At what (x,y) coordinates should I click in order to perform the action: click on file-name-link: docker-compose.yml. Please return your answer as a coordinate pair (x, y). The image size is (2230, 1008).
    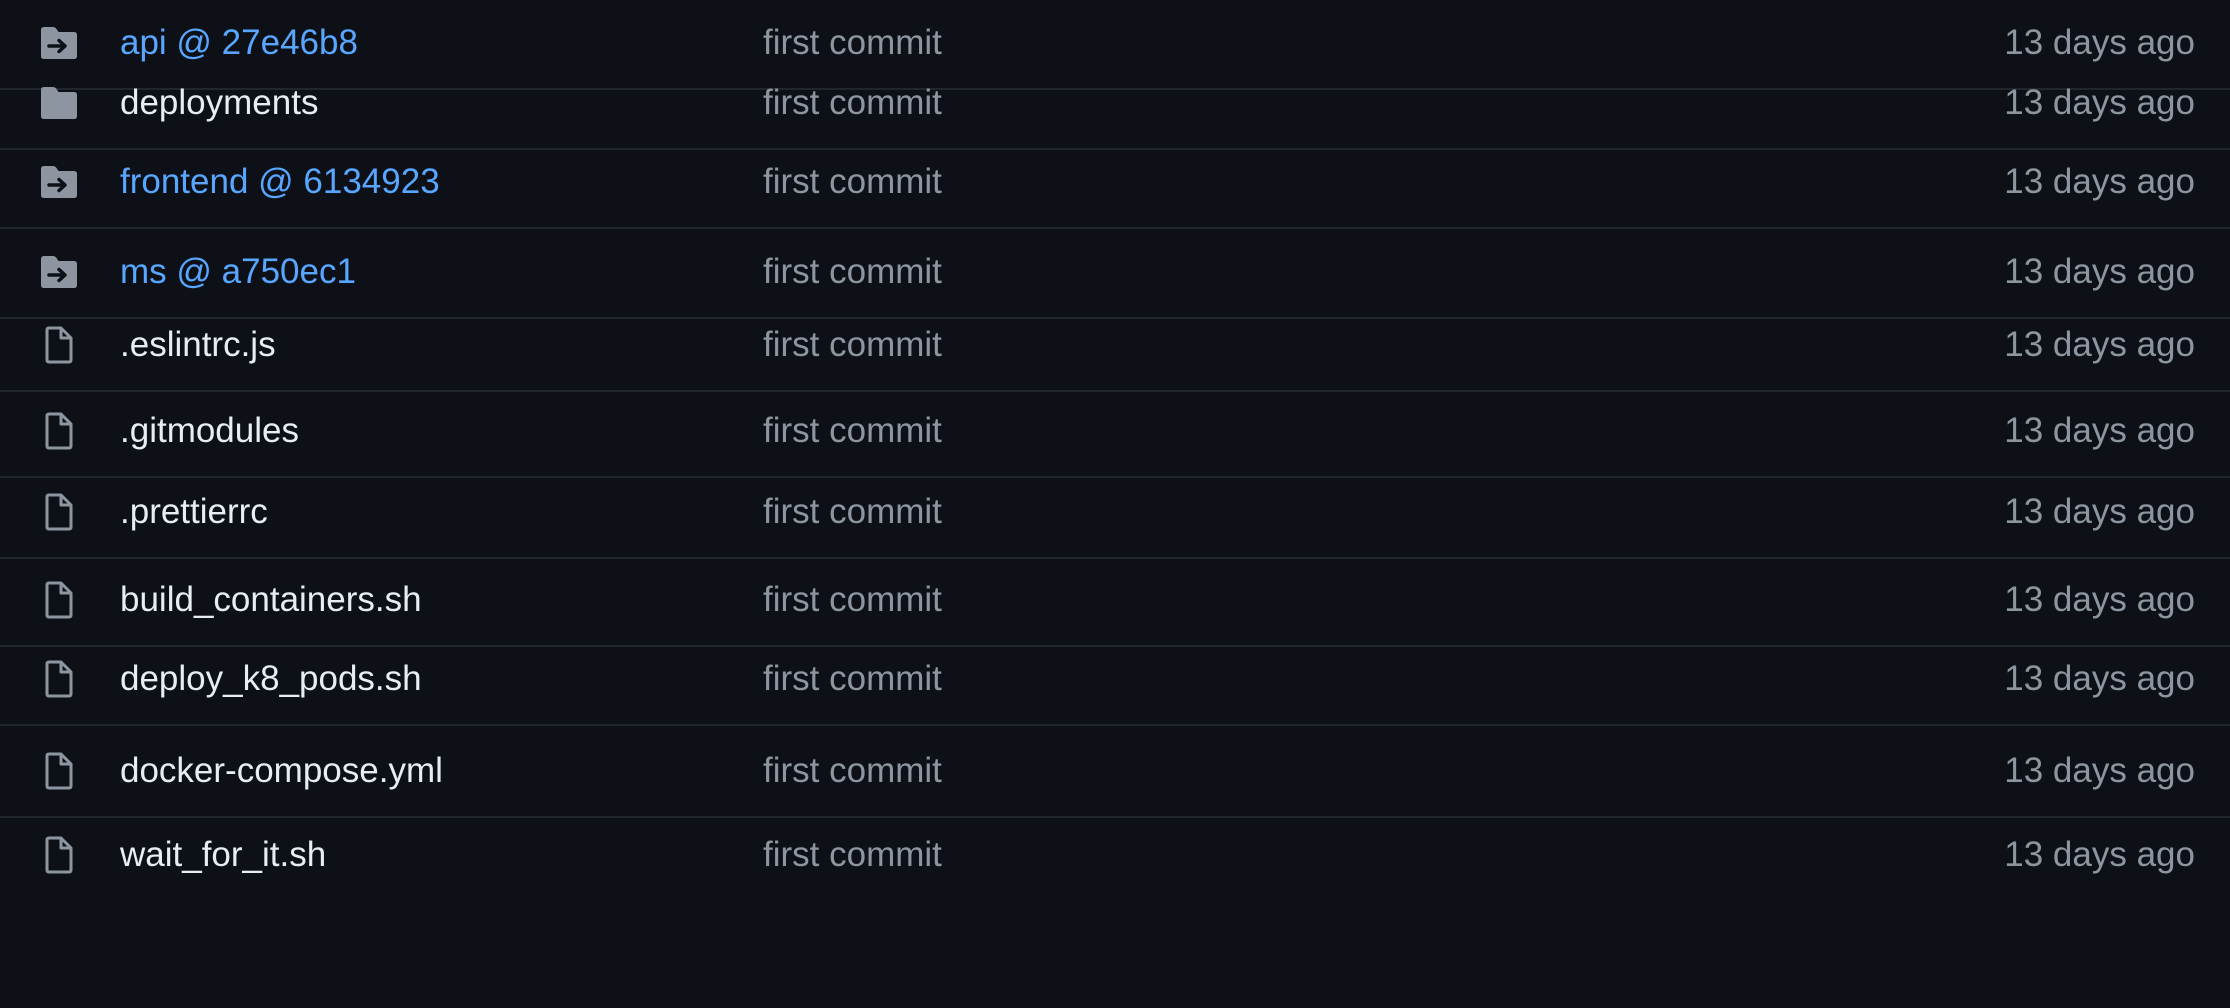
    Looking at the image, I should click on (281, 771).